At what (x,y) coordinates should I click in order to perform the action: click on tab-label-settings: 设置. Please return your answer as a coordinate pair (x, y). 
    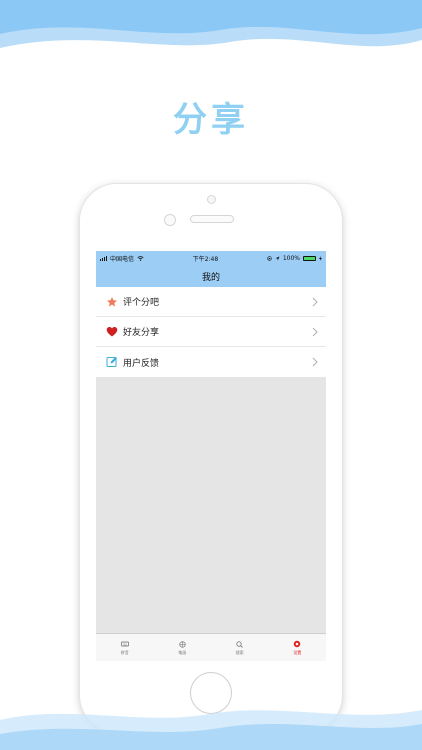
    Looking at the image, I should click on (297, 652).